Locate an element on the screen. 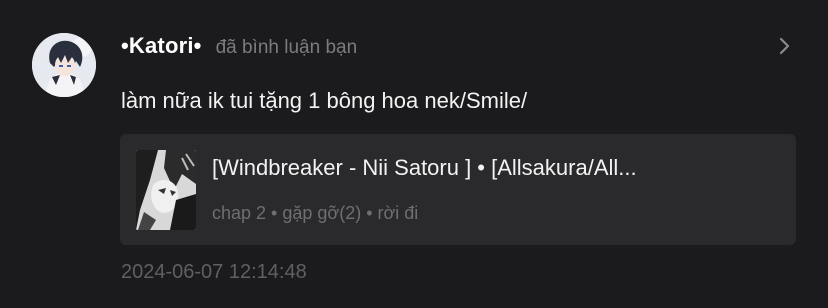  notification-header: •Katori• đã bình luận bạn is located at coordinates (239, 47).